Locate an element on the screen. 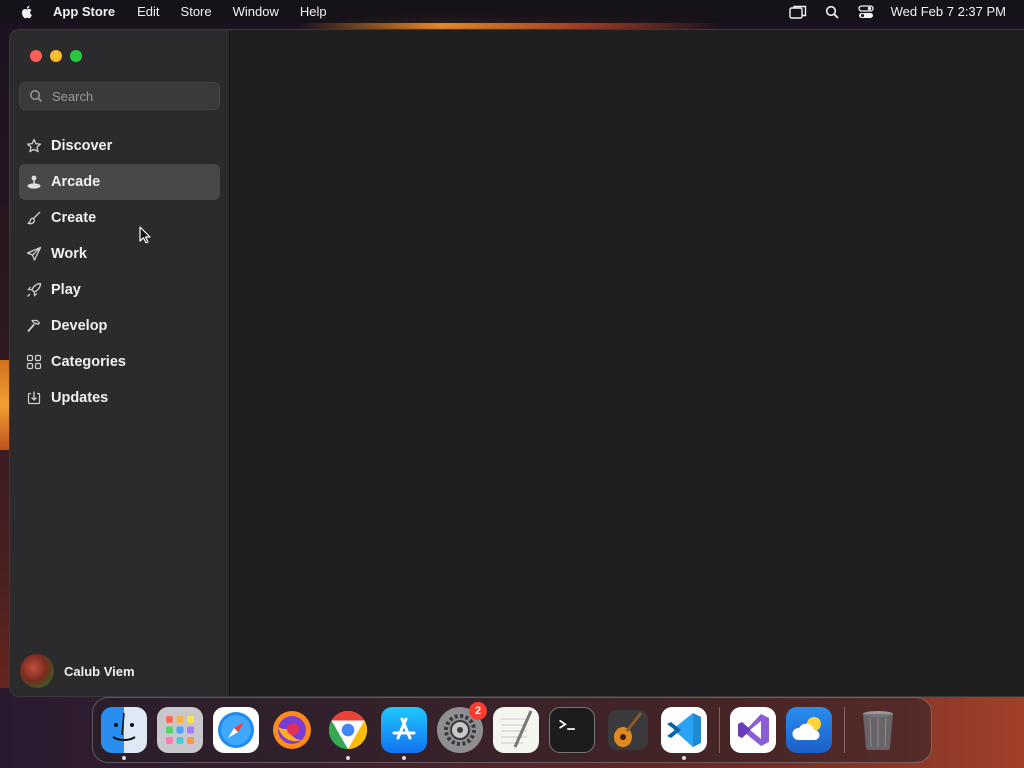  sidebar-item-label: Work is located at coordinates (69, 254).